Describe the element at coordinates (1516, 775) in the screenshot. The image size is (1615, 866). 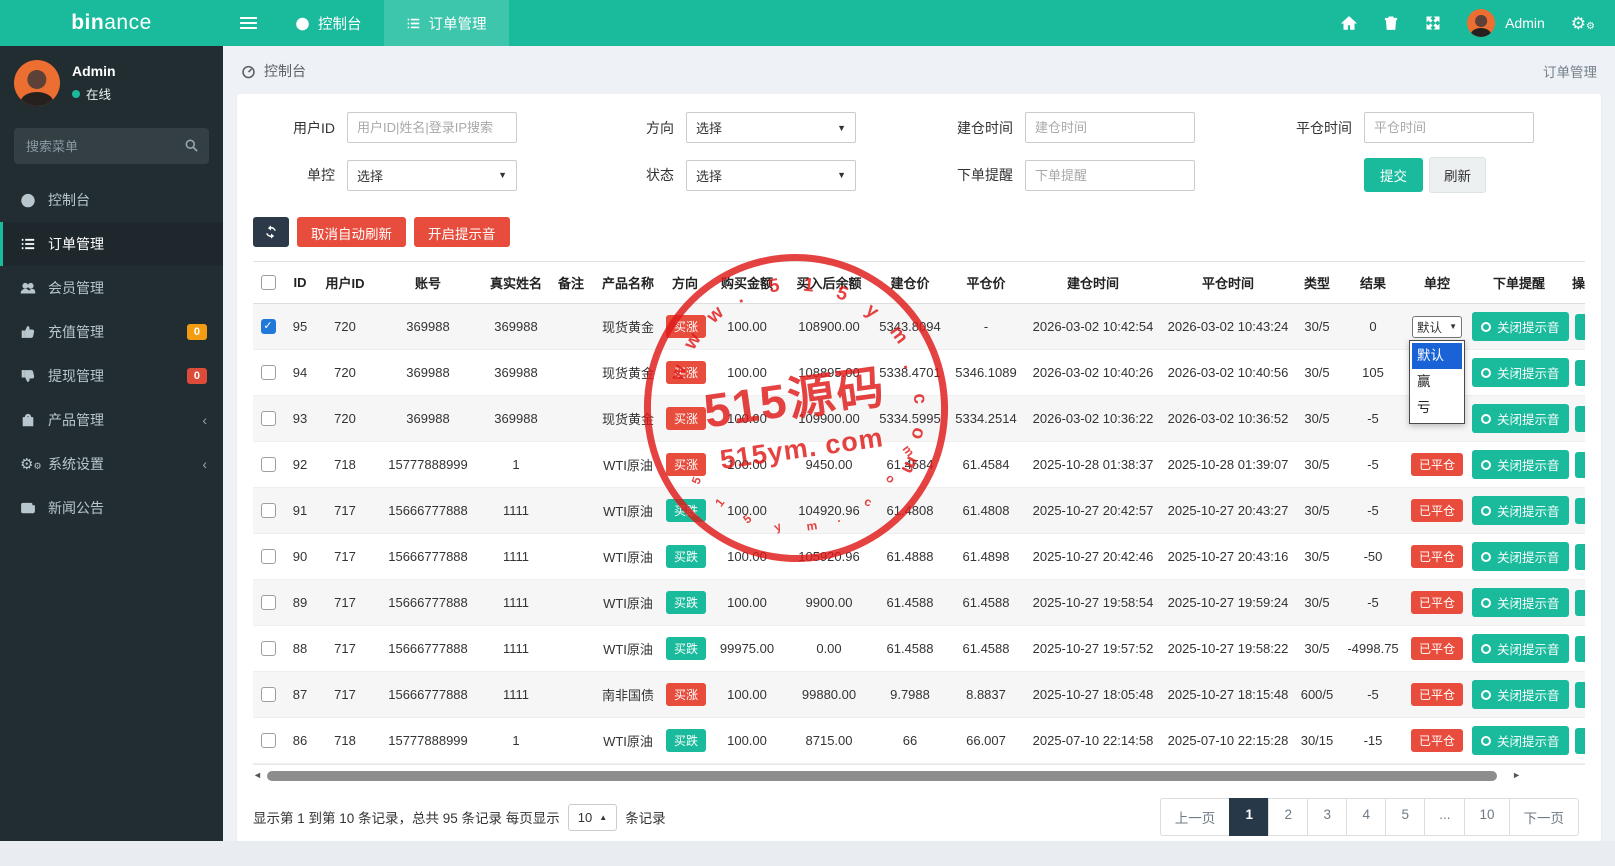
I see `scroll-right-arrow-icon: ►` at that location.